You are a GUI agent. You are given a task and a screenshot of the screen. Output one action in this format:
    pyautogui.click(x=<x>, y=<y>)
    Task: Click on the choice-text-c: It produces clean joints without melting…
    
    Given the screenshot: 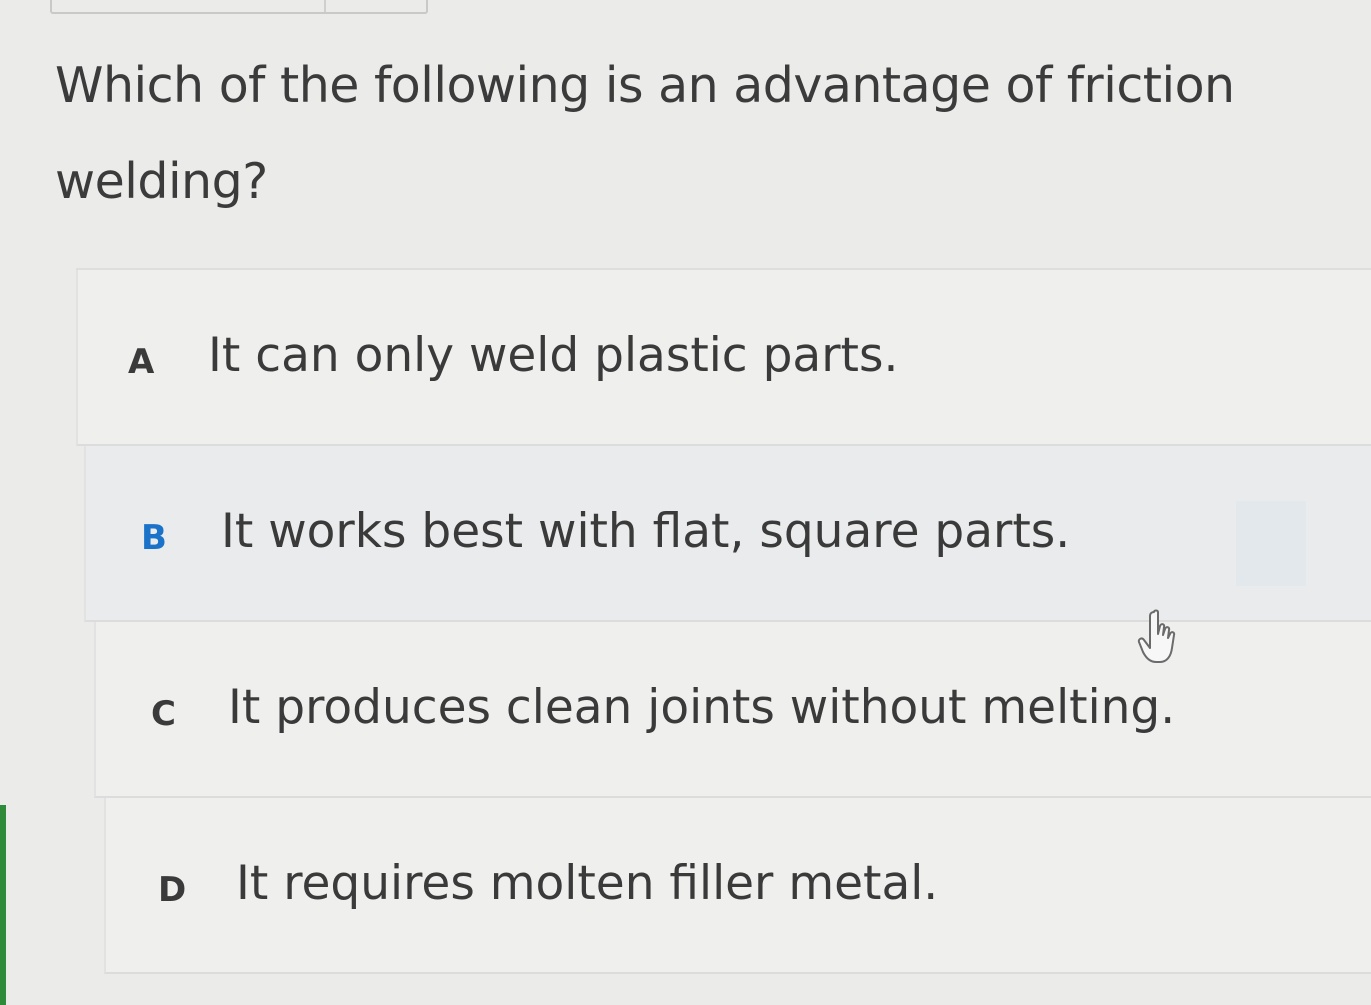 What is the action you would take?
    pyautogui.click(x=702, y=707)
    